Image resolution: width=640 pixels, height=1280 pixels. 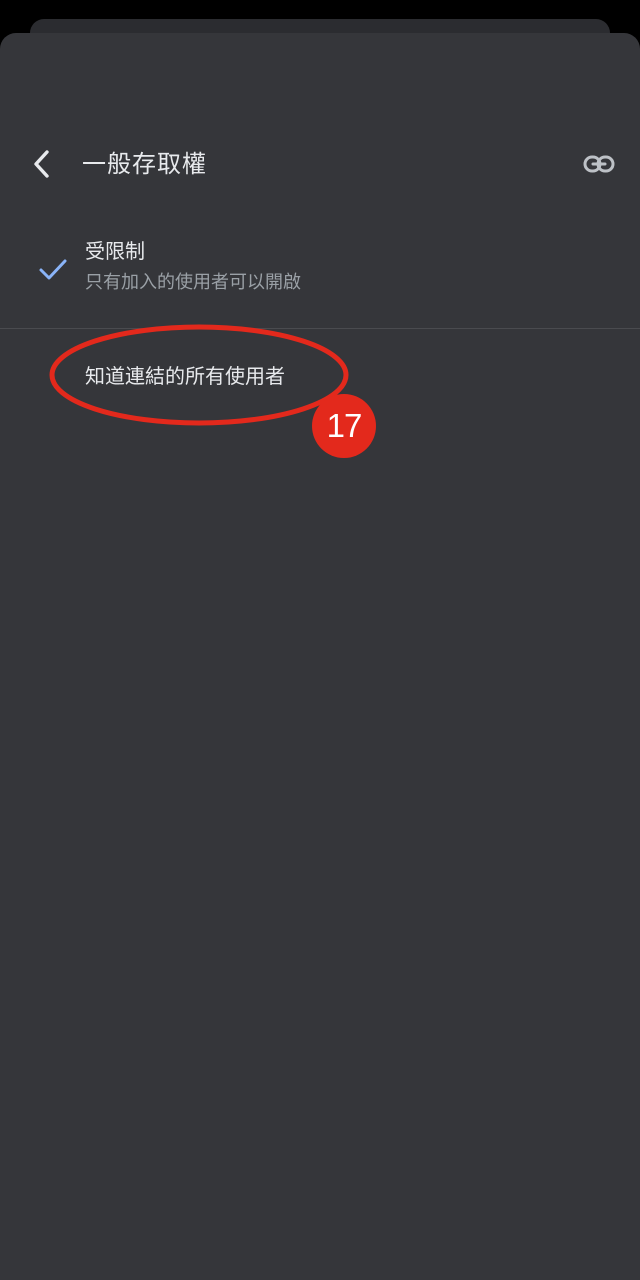 What do you see at coordinates (193, 282) in the screenshot?
I see `option-restricted-subtitle: 只有加入的使用者可以開啟` at bounding box center [193, 282].